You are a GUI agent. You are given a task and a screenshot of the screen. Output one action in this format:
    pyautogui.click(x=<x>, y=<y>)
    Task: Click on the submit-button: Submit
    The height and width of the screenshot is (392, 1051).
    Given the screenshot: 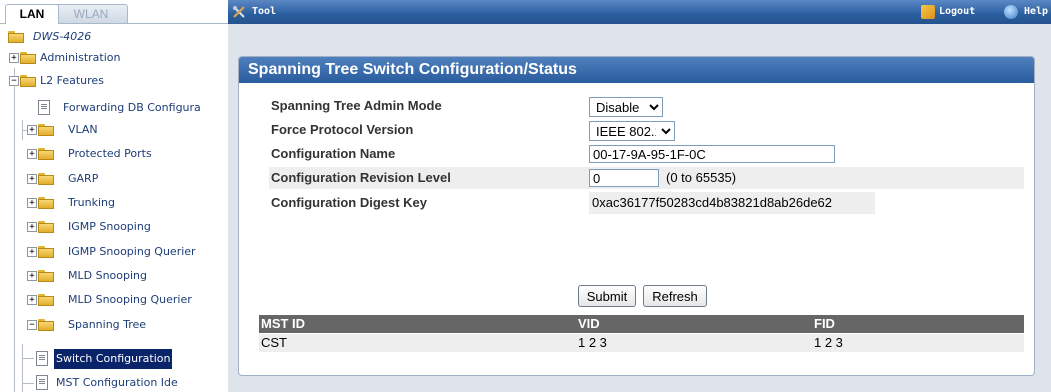 What is the action you would take?
    pyautogui.click(x=607, y=296)
    